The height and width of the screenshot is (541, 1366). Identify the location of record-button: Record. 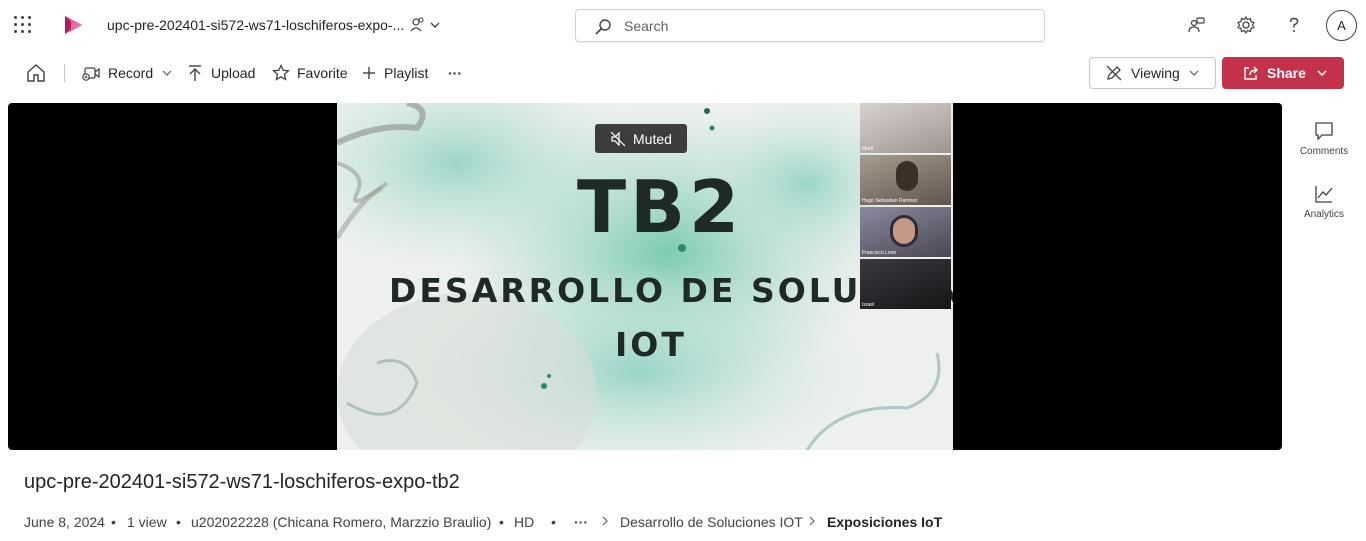
(127, 73).